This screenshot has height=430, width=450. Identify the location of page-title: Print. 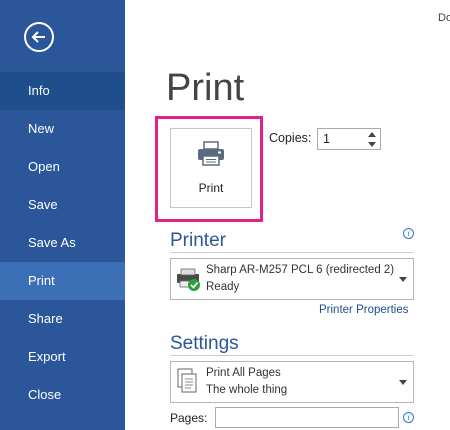
(205, 88).